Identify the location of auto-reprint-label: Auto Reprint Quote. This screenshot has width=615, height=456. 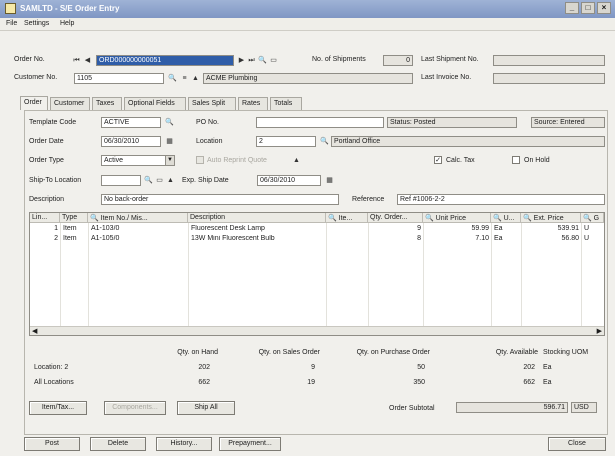
(237, 160).